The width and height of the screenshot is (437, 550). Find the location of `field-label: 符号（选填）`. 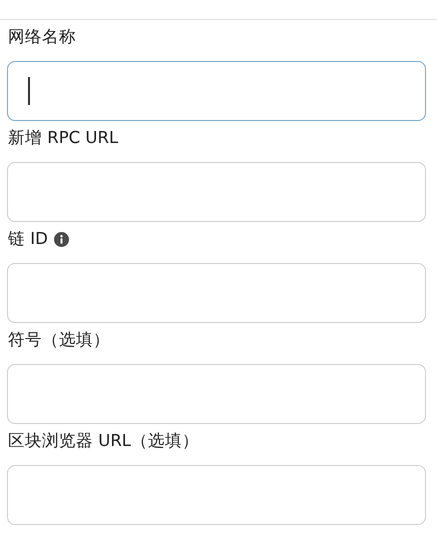

field-label: 符号（选填） is located at coordinates (59, 340).